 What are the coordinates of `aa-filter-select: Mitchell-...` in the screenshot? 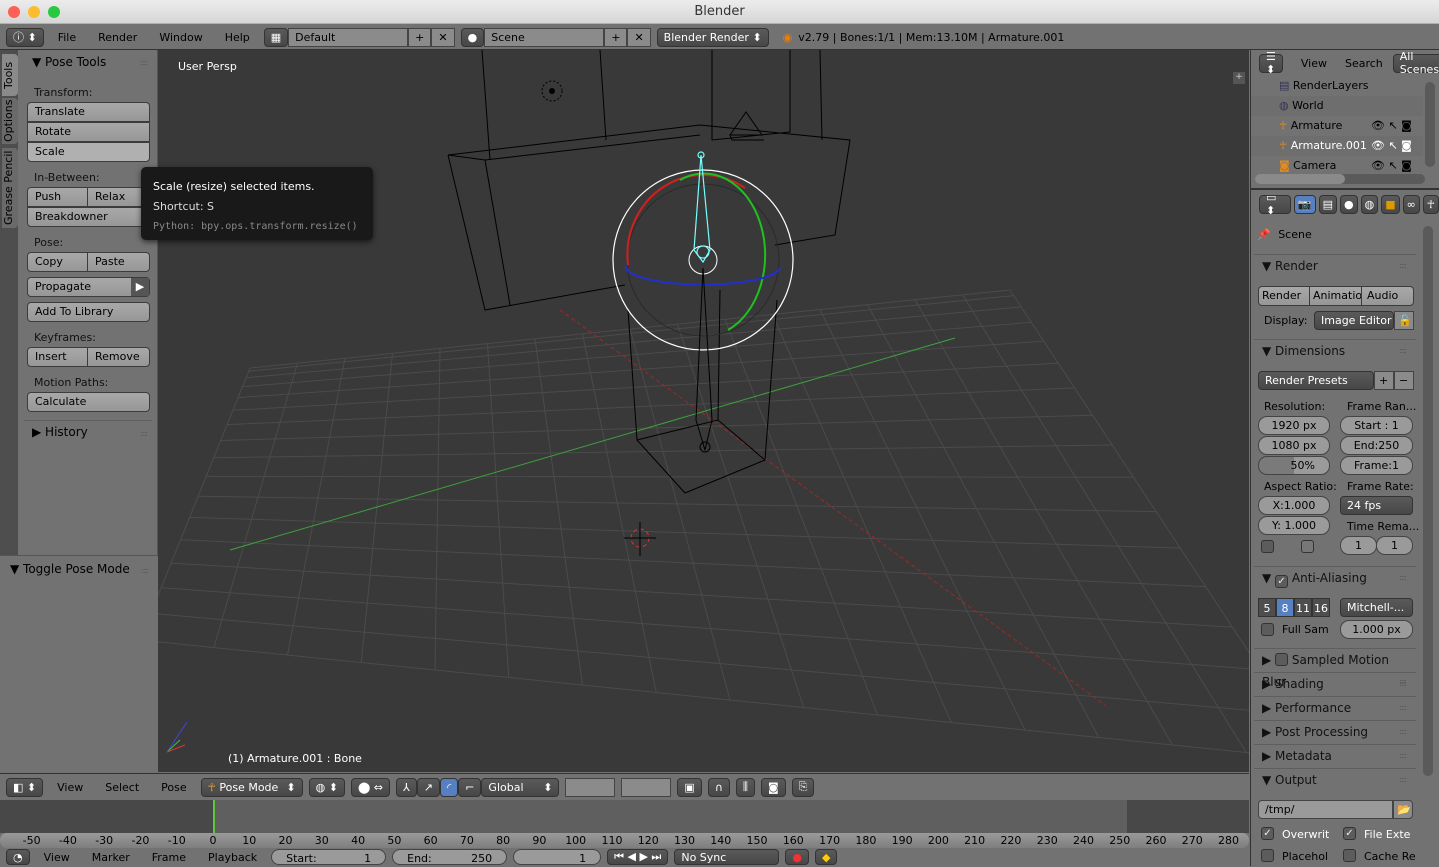 It's located at (1376, 607).